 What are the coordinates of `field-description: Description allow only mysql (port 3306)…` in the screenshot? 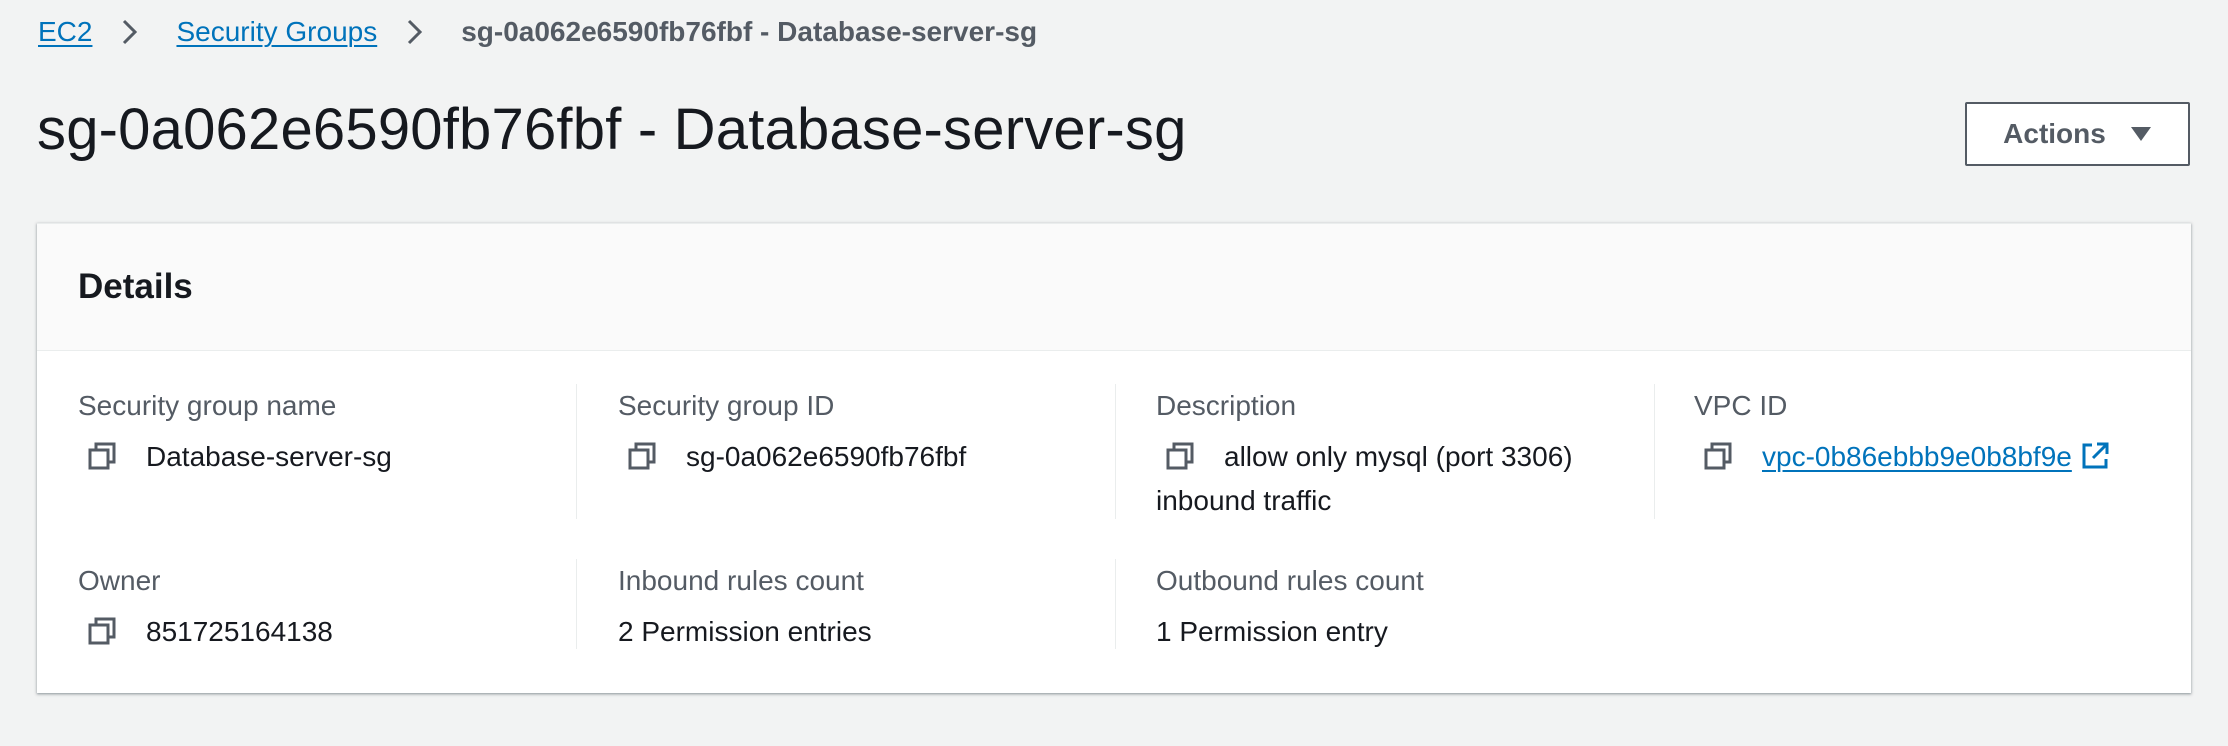 It's located at (1386, 456).